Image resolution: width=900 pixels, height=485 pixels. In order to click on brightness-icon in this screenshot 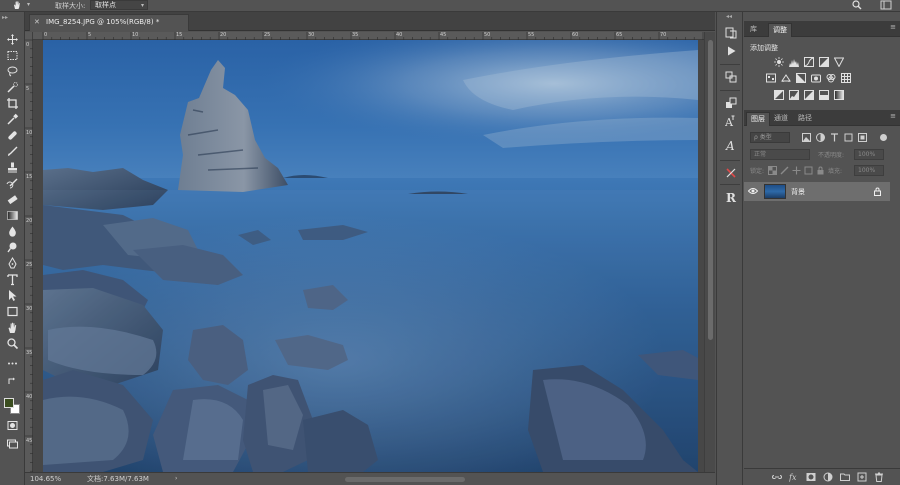, I will do `click(779, 62)`.